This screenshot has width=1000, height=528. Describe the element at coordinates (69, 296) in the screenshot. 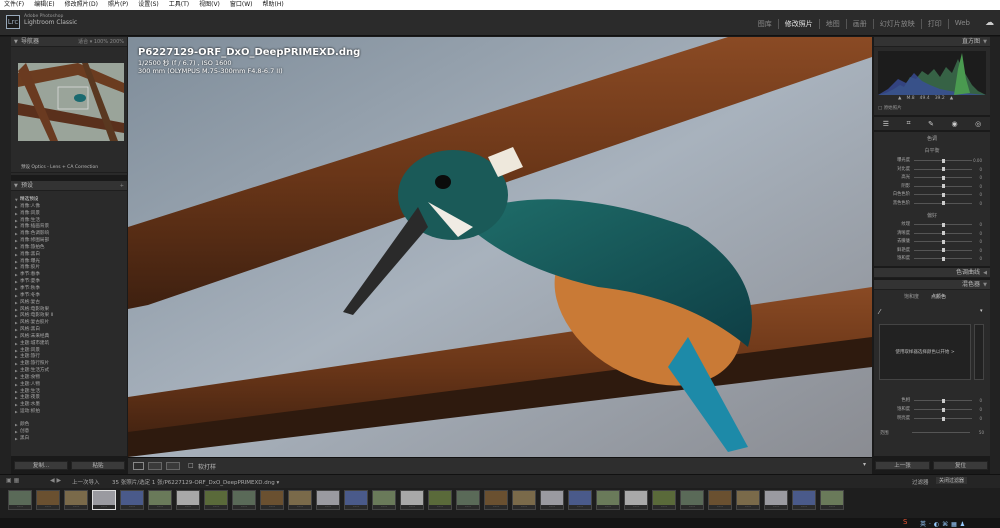

I see `preset-group: ▶ 季节:冬季` at that location.